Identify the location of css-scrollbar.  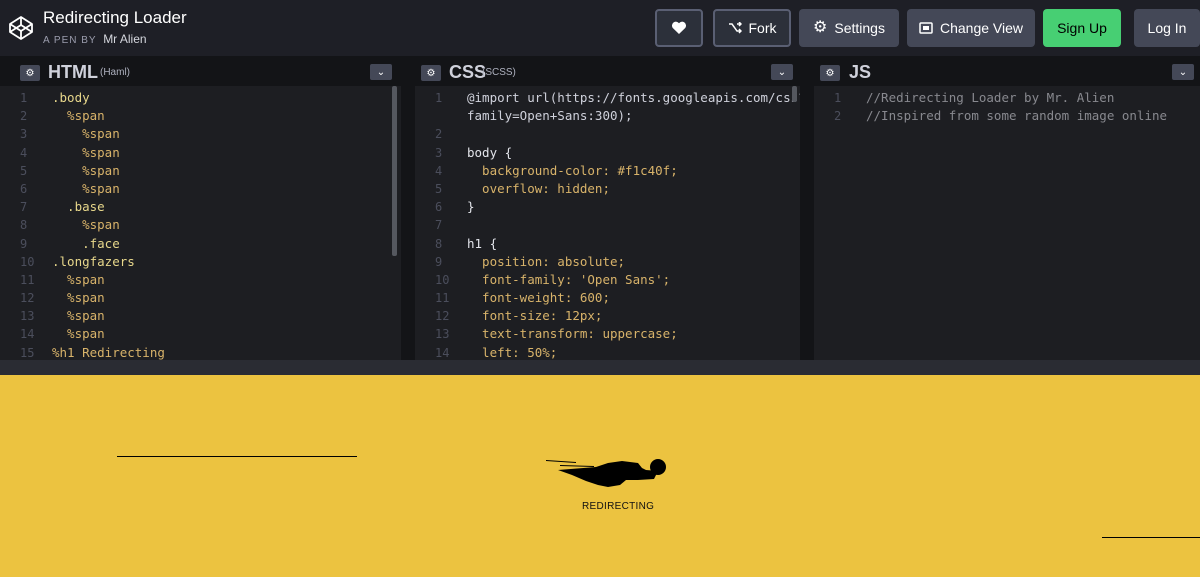
(794, 94).